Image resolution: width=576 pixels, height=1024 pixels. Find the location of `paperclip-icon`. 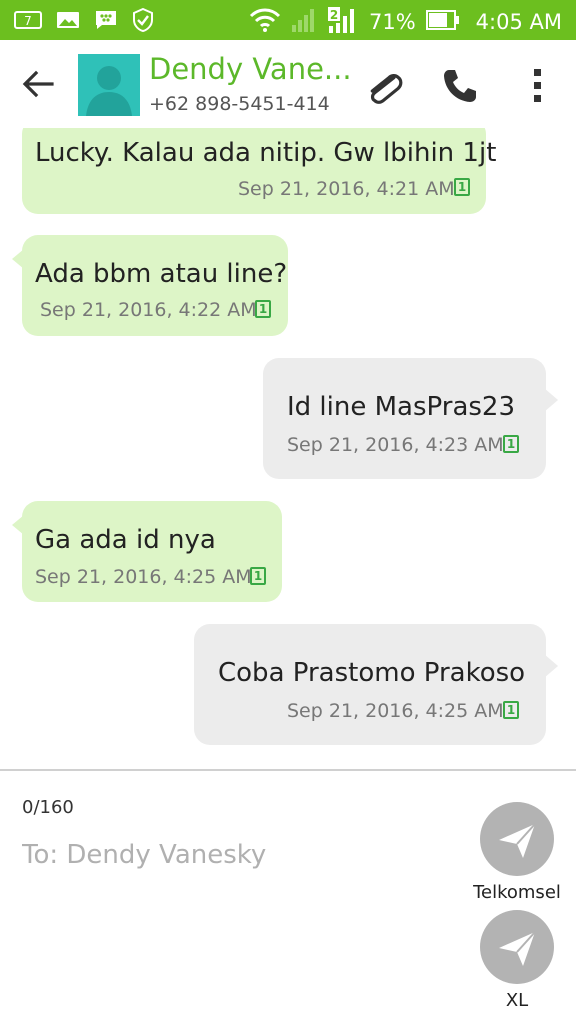

paperclip-icon is located at coordinates (386, 88).